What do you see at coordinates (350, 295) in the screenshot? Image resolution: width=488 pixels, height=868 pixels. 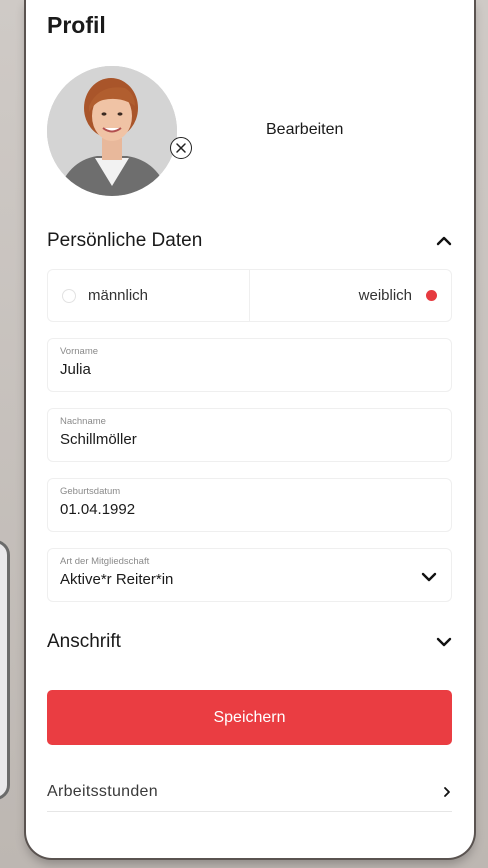 I see `gender-option-female: weiblich` at bounding box center [350, 295].